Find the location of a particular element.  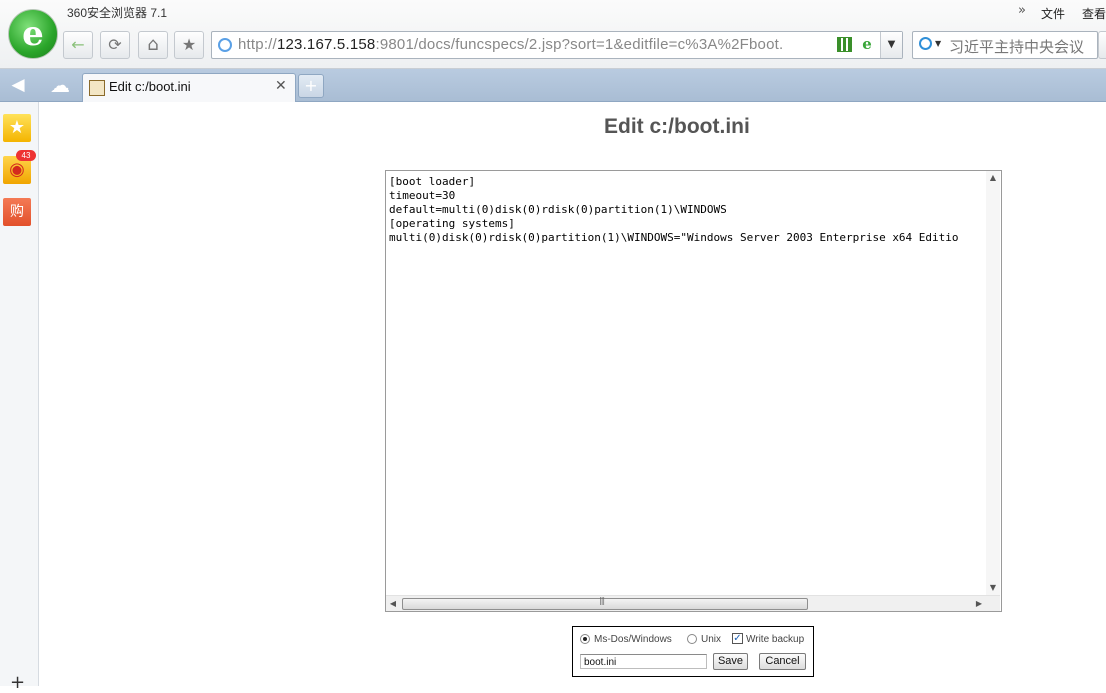

write-backup-label: Write backup is located at coordinates (775, 639).